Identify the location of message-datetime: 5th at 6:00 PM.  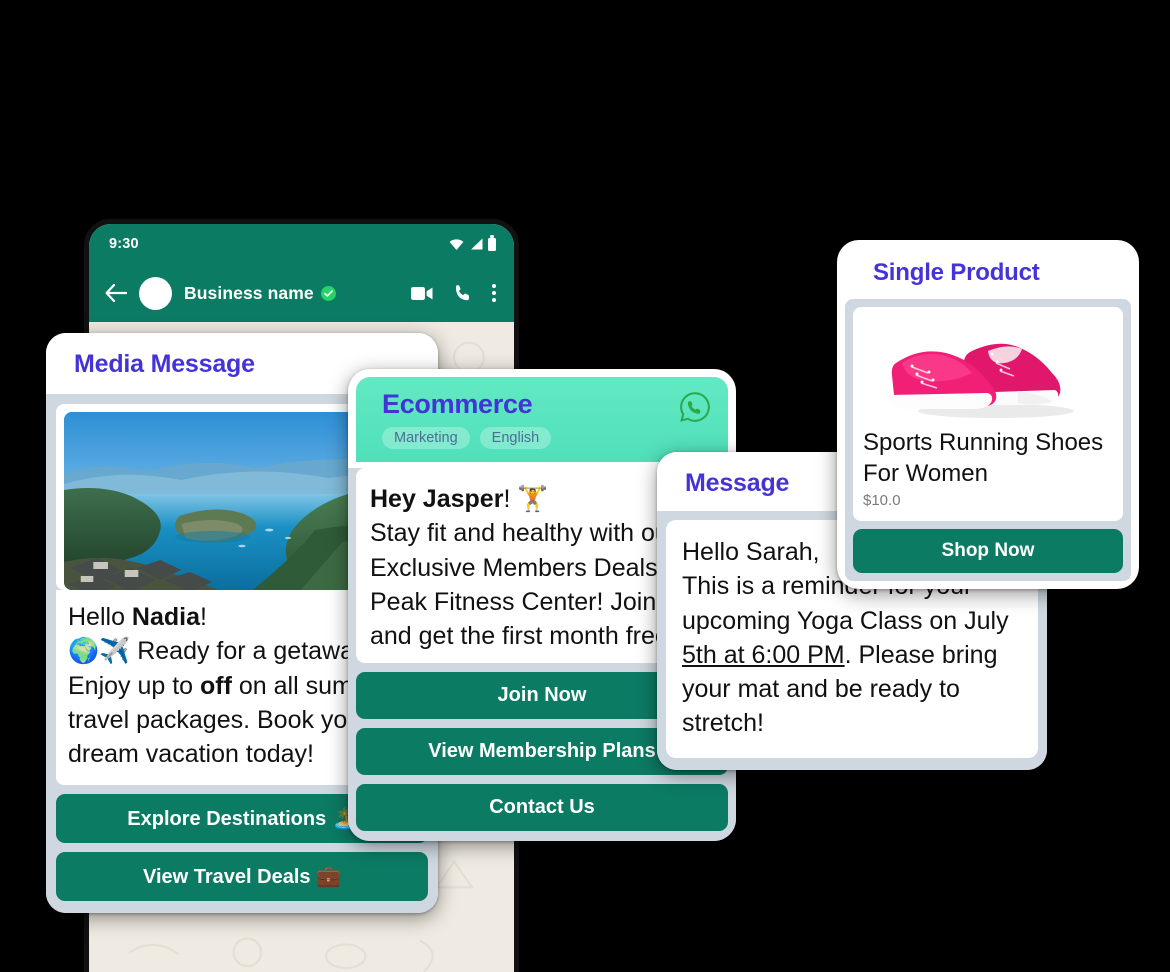
(763, 654).